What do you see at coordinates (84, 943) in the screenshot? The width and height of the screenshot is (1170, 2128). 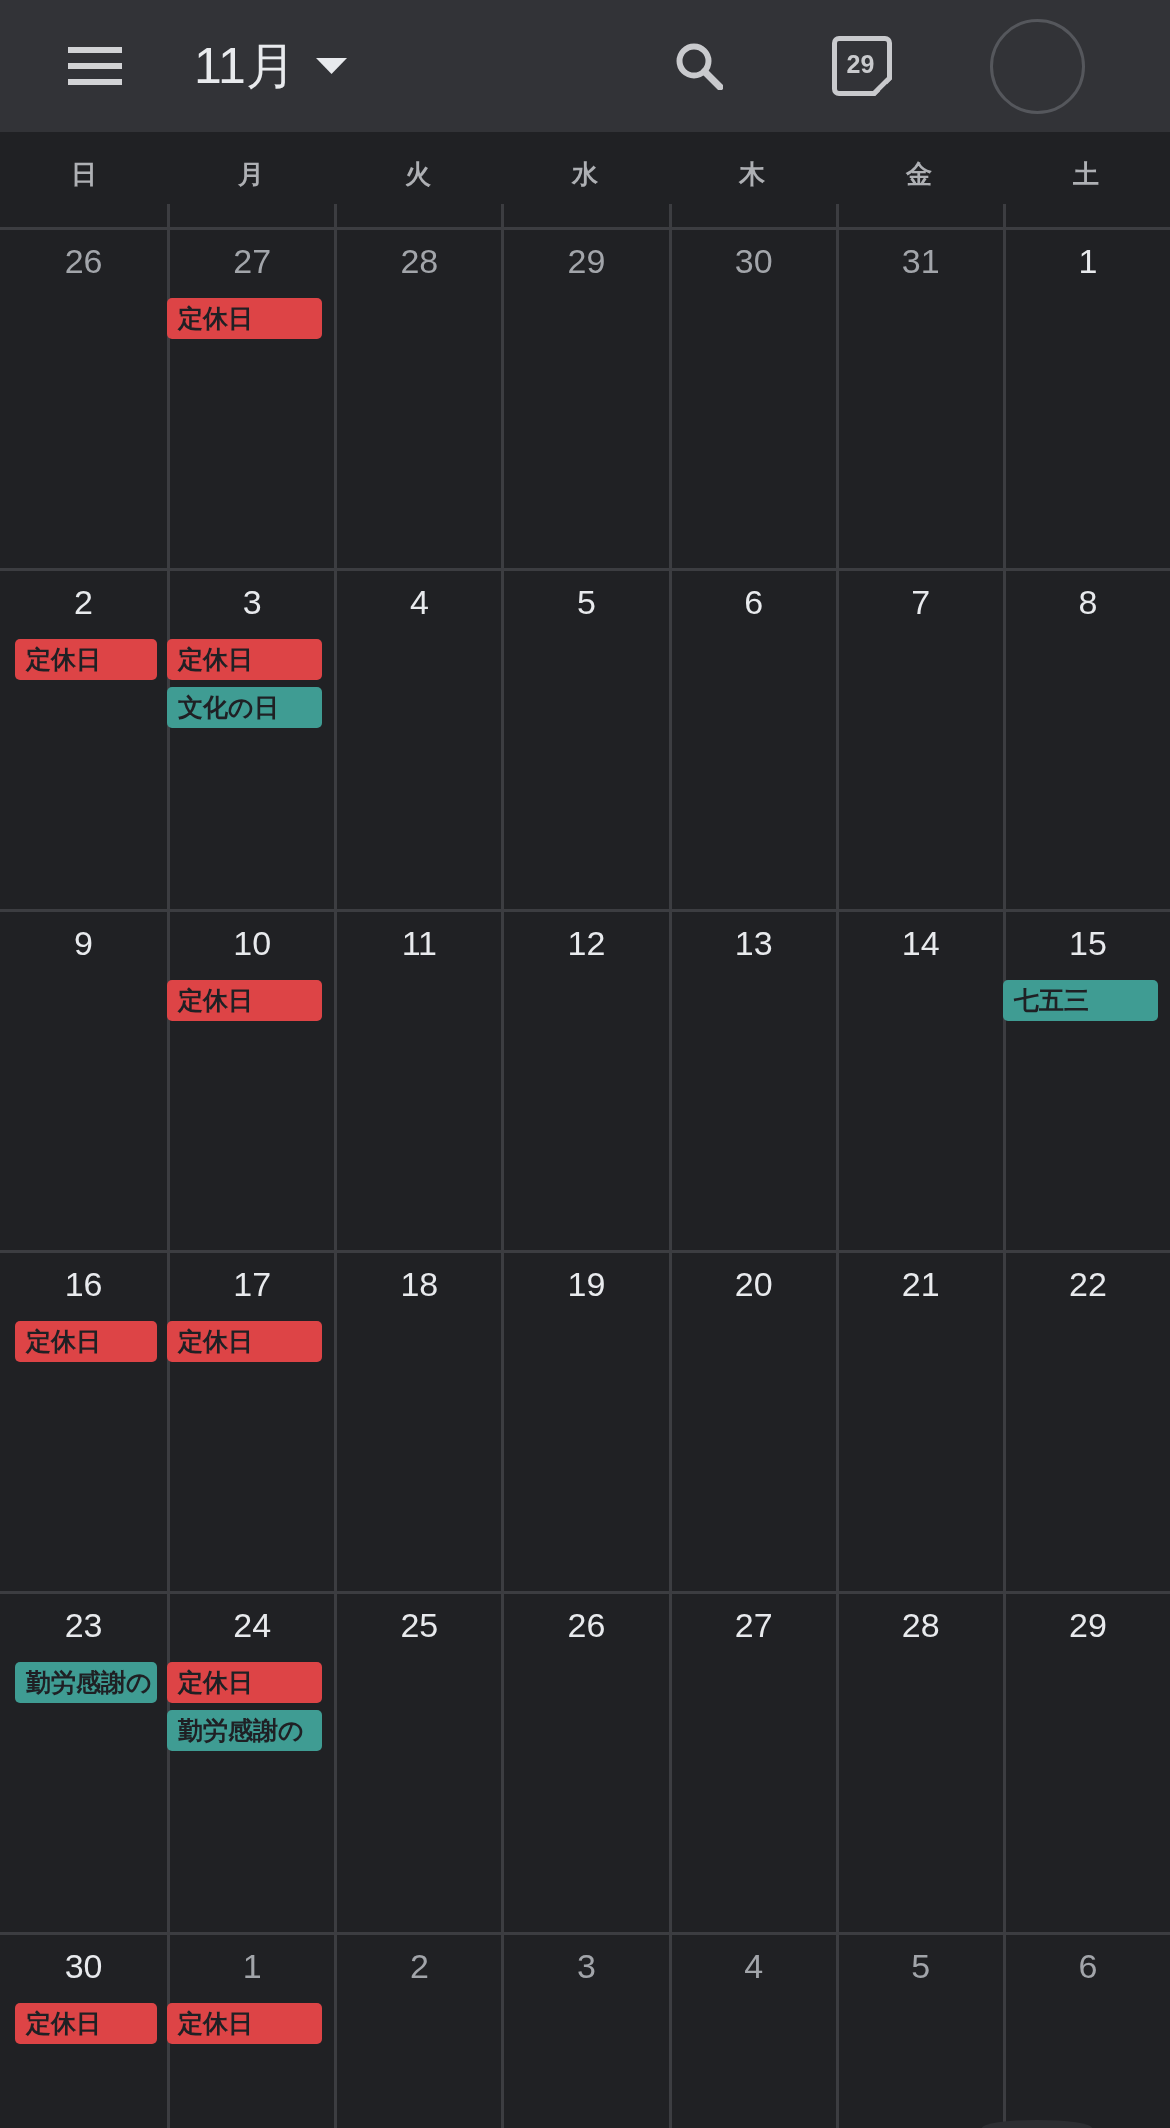 I see `day-number: 9` at bounding box center [84, 943].